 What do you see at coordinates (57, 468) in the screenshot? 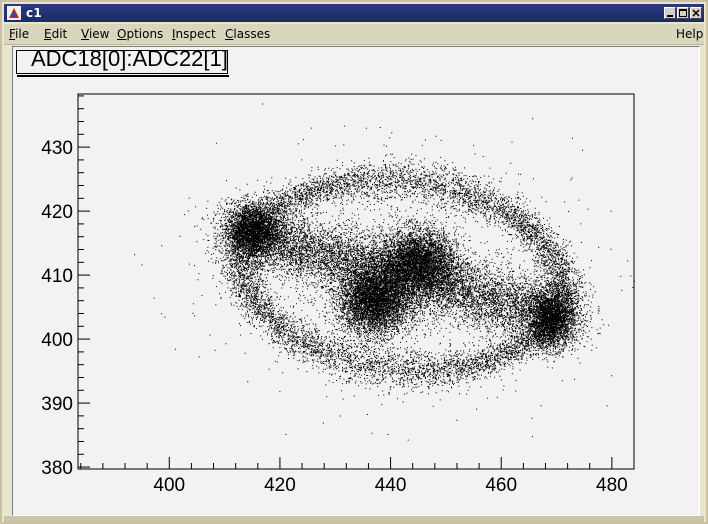
I see `y-tick-label: 380` at bounding box center [57, 468].